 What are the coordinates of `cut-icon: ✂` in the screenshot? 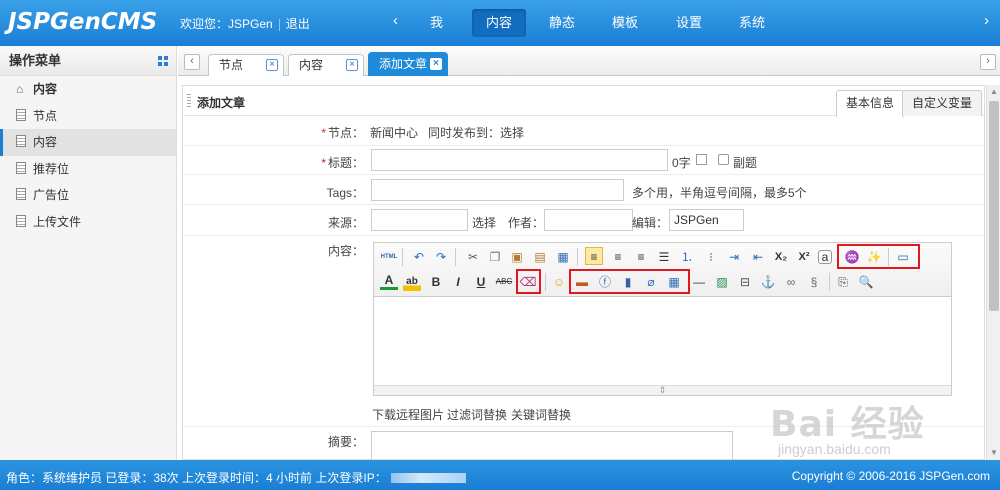 It's located at (473, 257).